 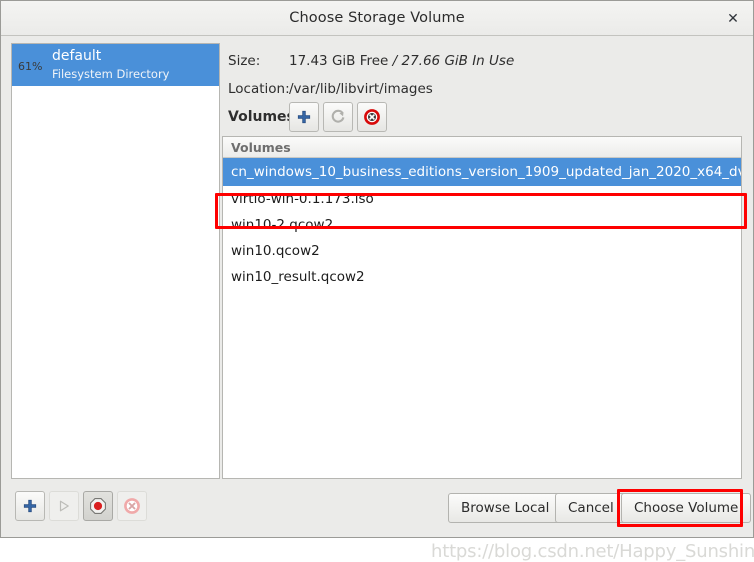 I want to click on location-value: /var/lib/libvirt/images, so click(x=361, y=89).